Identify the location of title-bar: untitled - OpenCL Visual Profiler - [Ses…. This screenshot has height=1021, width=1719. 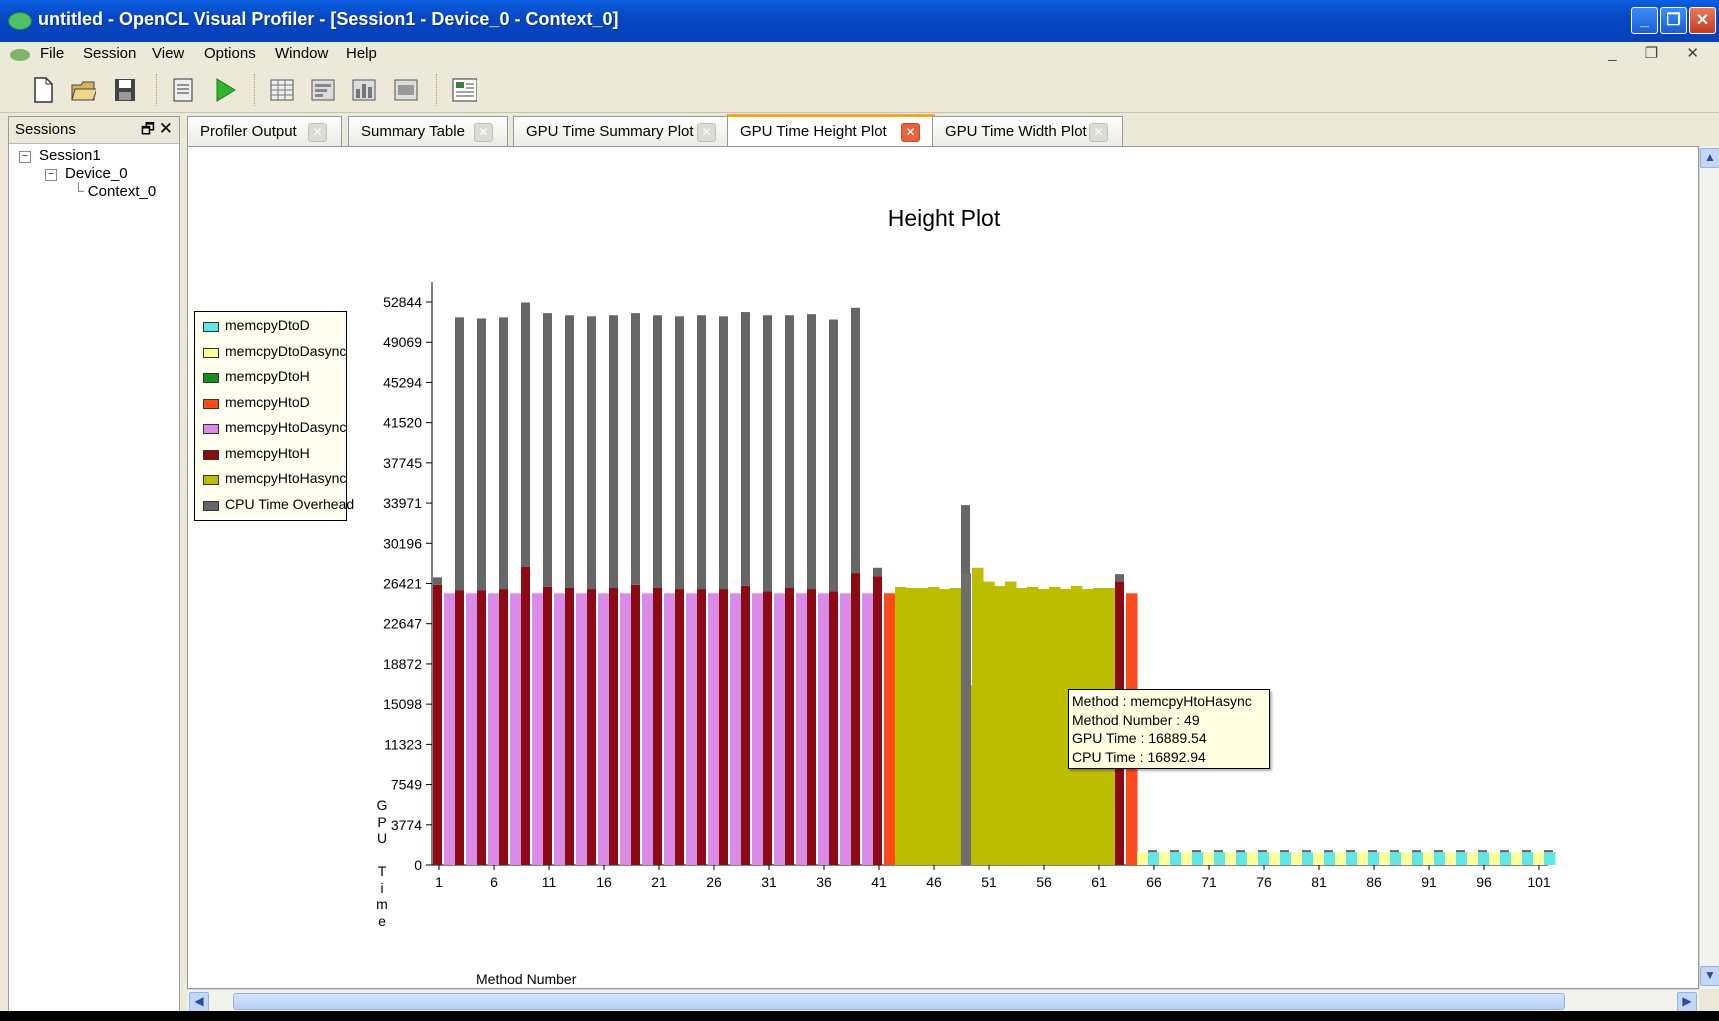
(859, 21).